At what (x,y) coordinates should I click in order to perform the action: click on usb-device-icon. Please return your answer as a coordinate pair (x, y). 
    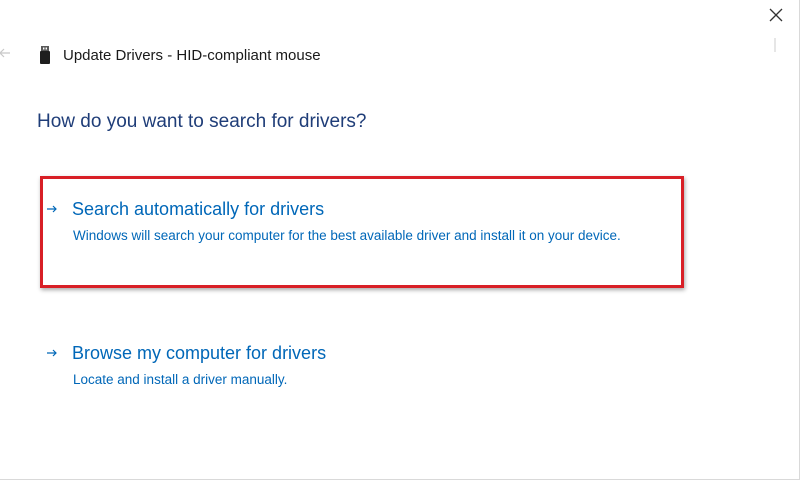
    Looking at the image, I should click on (45, 55).